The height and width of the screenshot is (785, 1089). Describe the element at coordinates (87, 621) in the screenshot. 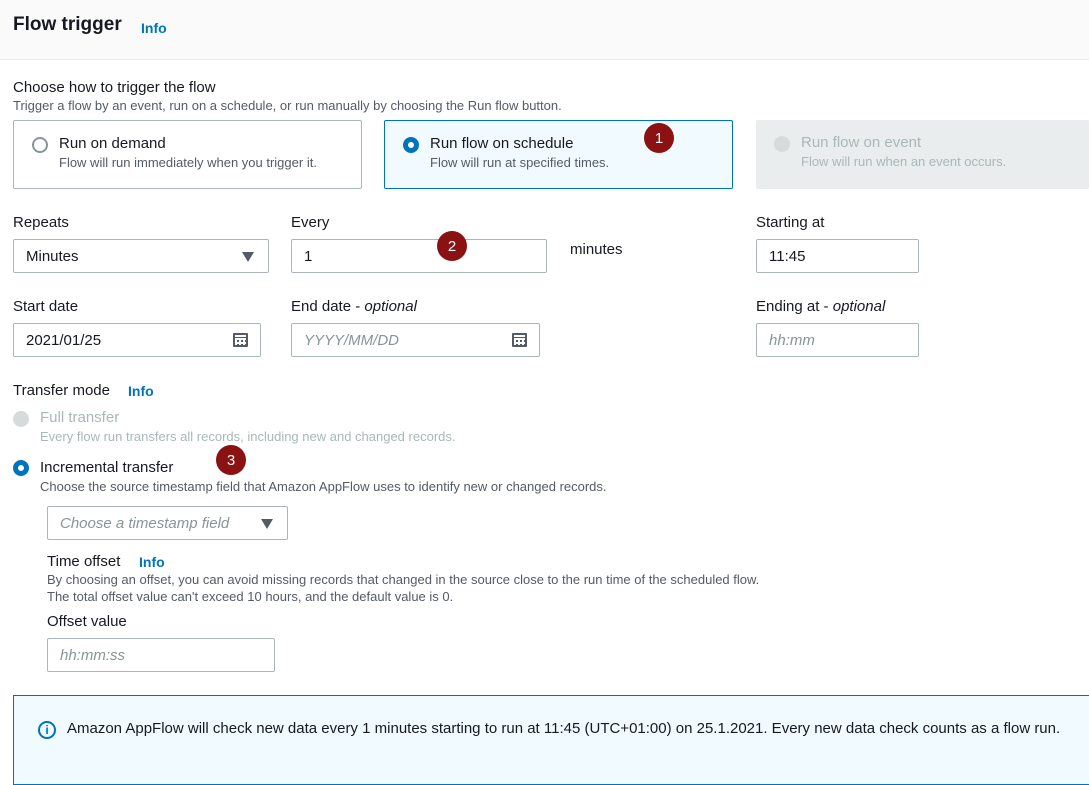

I see `offset-value-label: Offset value` at that location.